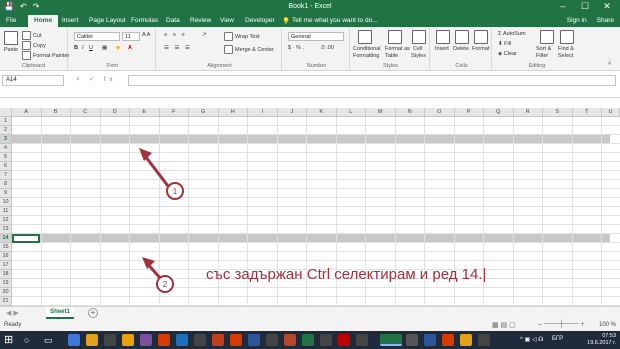 The image size is (620, 349). What do you see at coordinates (310, 325) in the screenshot?
I see `status-bar: Ready ▦ ▤ ▢ – ───┼─── + 100 %` at bounding box center [310, 325].